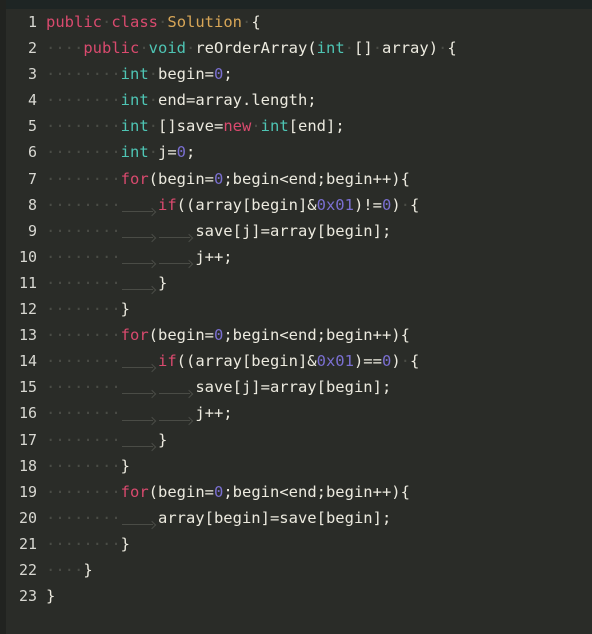 Image resolution: width=592 pixels, height=634 pixels. I want to click on code-token-plain: reOrderArray(, so click(256, 48).